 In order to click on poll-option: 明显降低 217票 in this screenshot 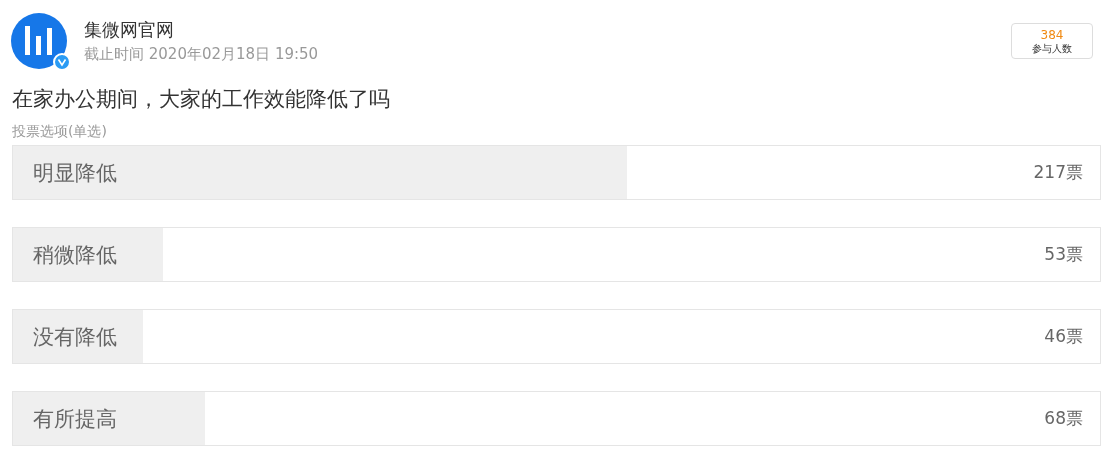, I will do `click(556, 172)`.